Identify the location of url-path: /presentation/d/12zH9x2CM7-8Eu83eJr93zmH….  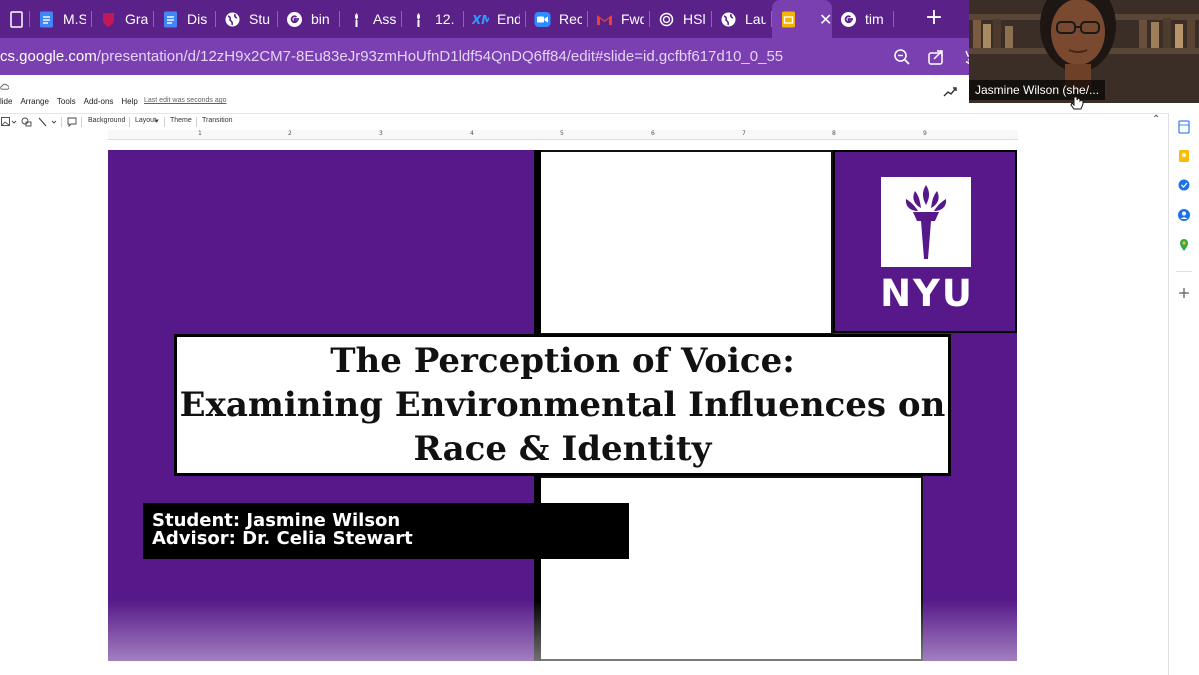
(440, 56).